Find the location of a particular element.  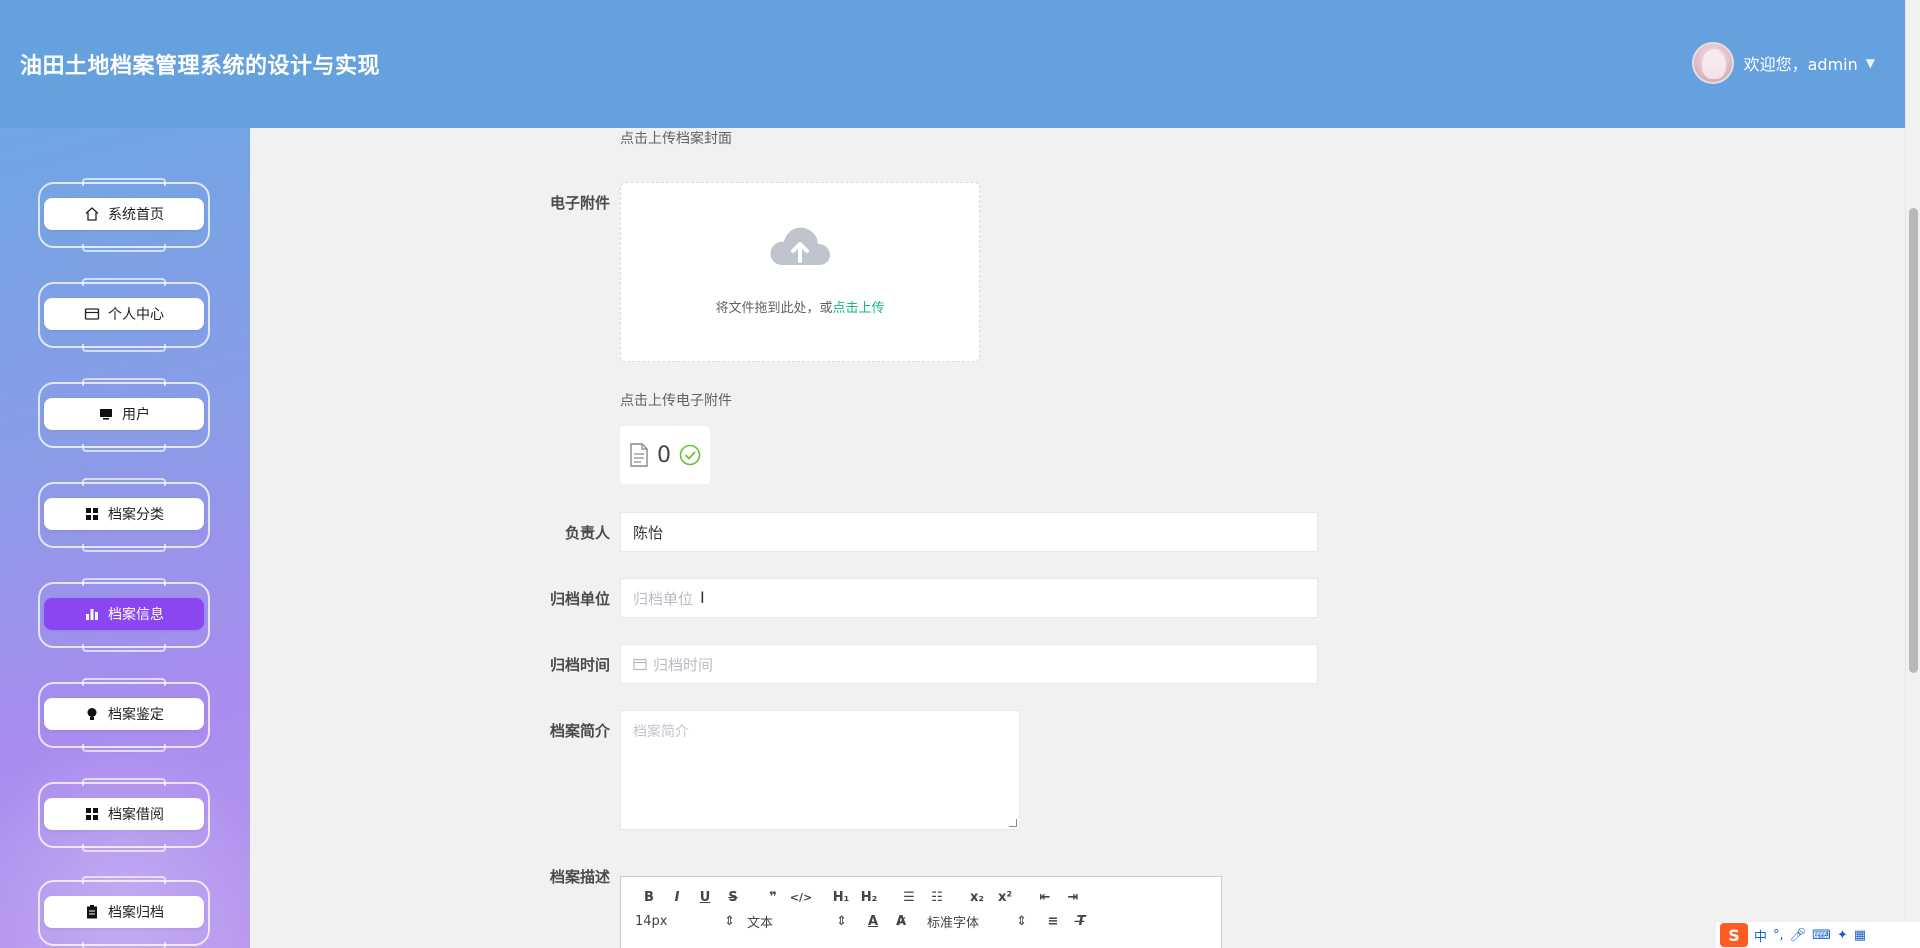

sidebar-item-label: 档案分类 is located at coordinates (136, 515).